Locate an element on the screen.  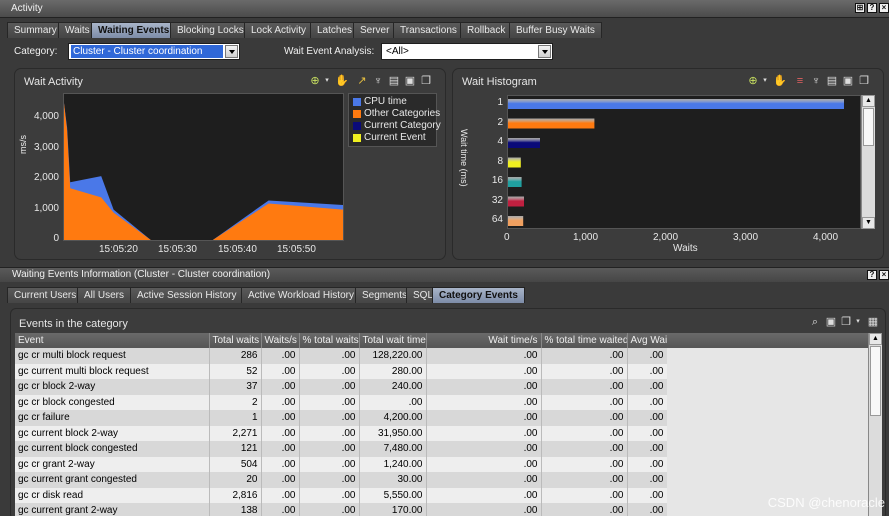
tab-active-session-history: Active Session History is located at coordinates (187, 295).